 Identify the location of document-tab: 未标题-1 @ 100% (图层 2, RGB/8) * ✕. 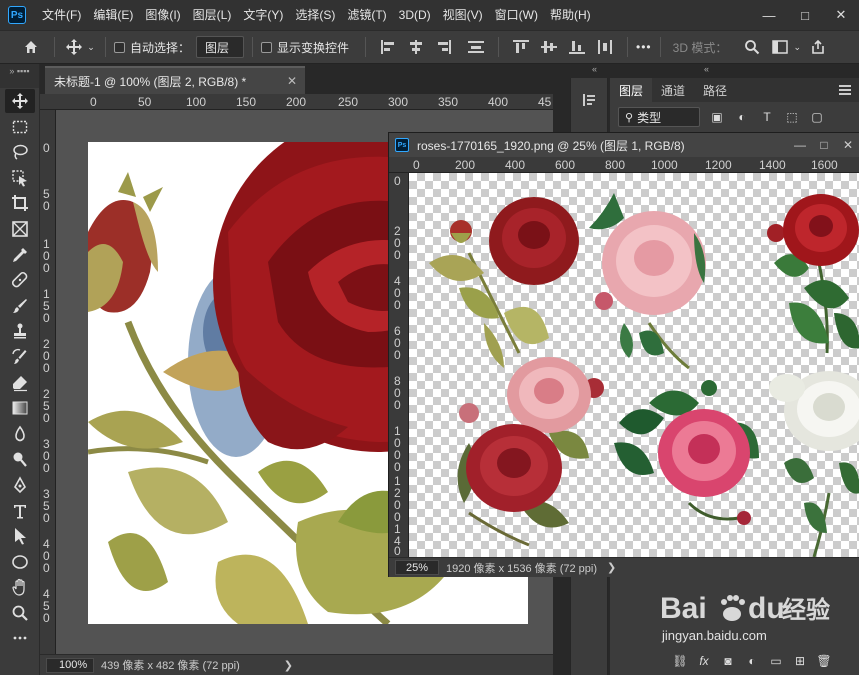
(175, 80).